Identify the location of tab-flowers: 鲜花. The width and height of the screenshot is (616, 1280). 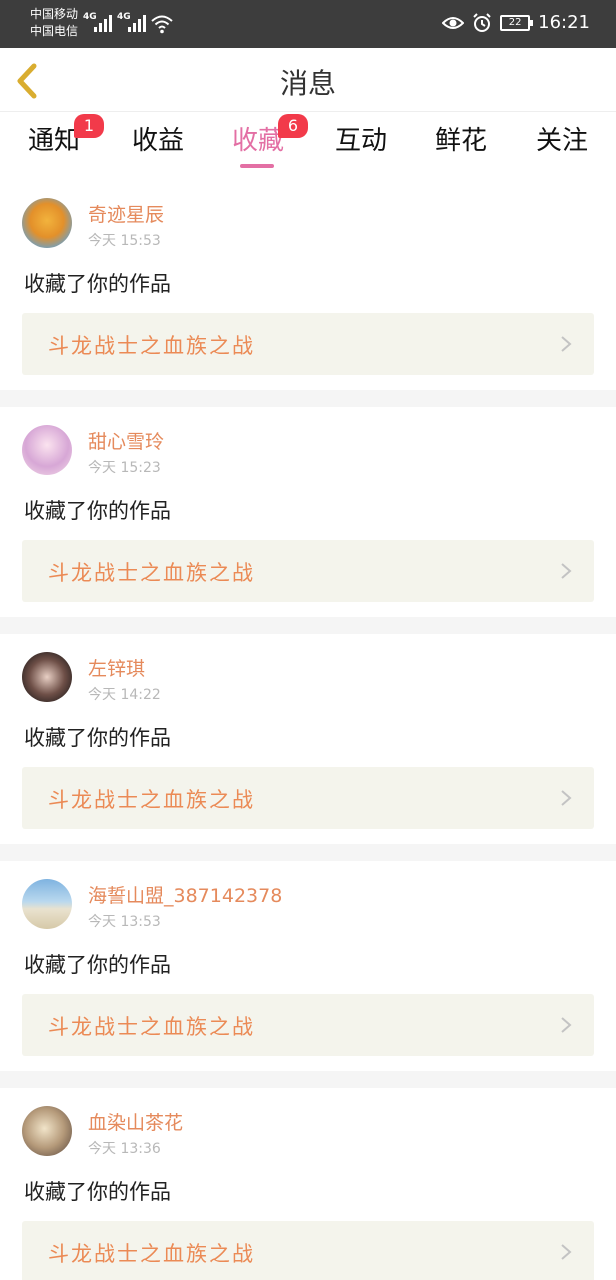
(461, 141).